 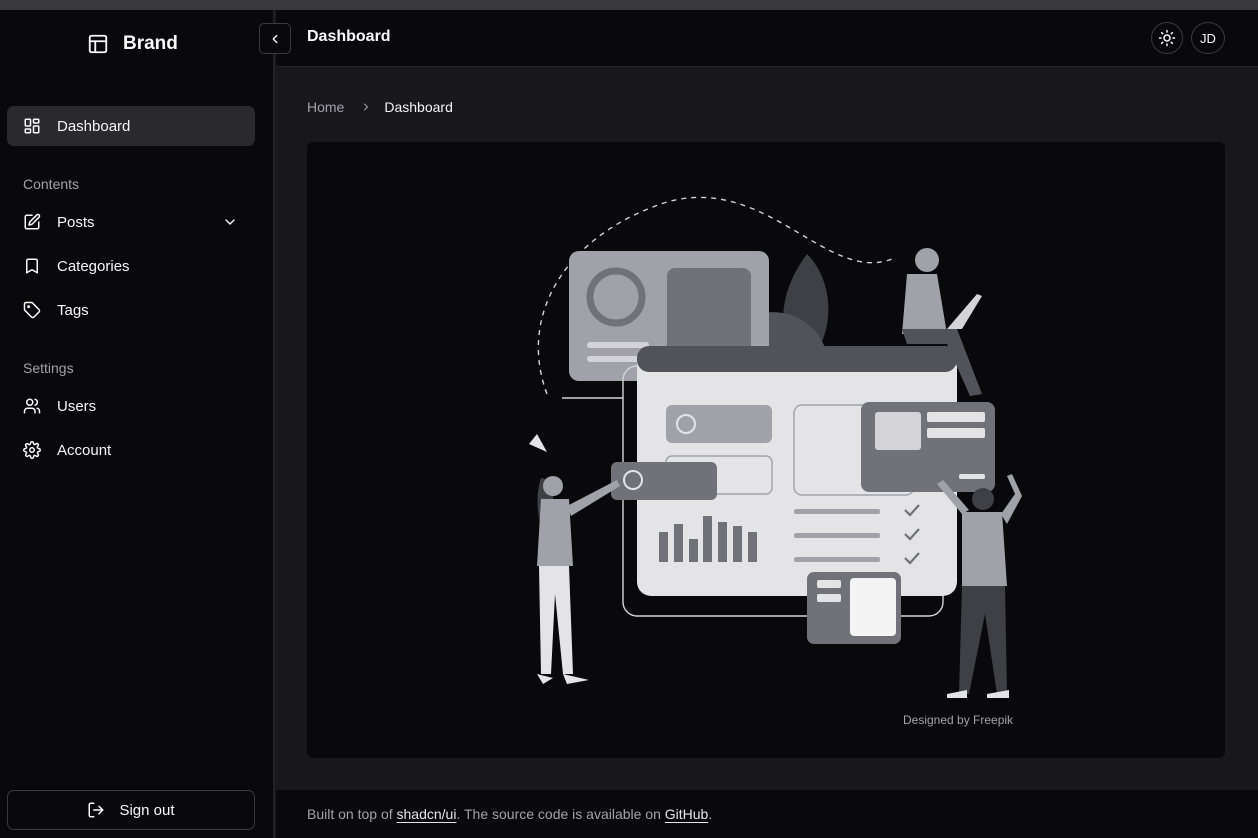 I want to click on sidebar-item-label: Posts, so click(x=76, y=222).